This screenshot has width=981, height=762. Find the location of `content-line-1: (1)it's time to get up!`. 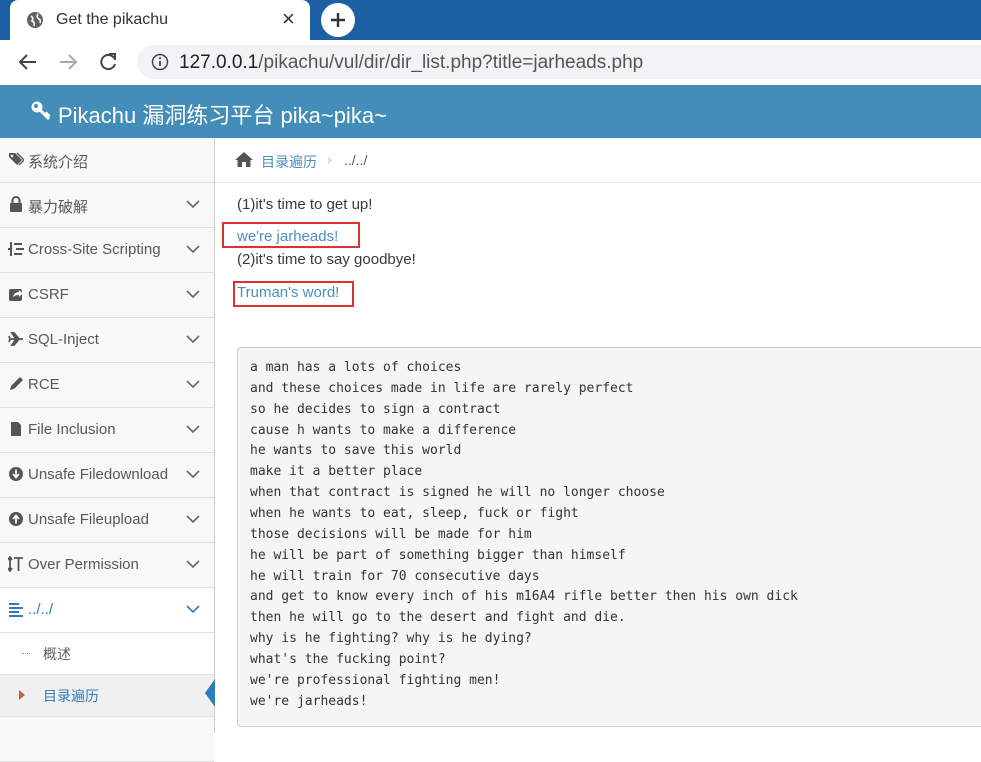

content-line-1: (1)it's time to get up! is located at coordinates (305, 204).